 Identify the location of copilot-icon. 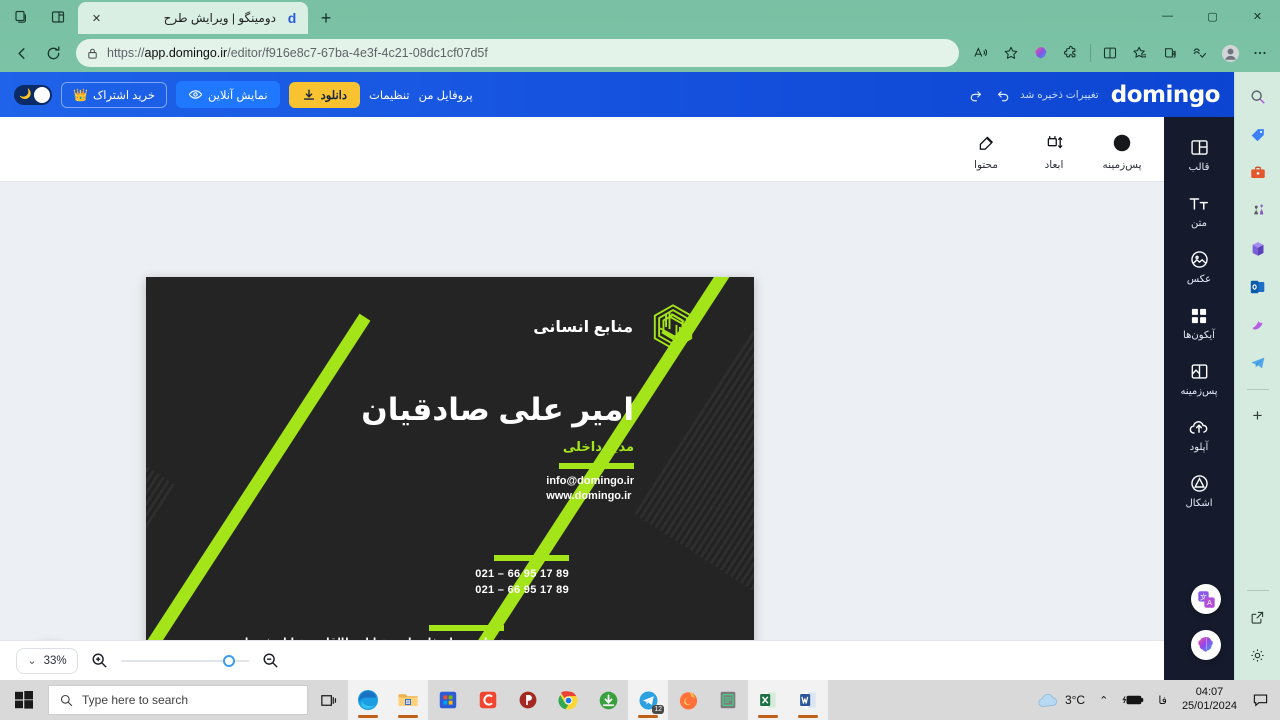
(1041, 53).